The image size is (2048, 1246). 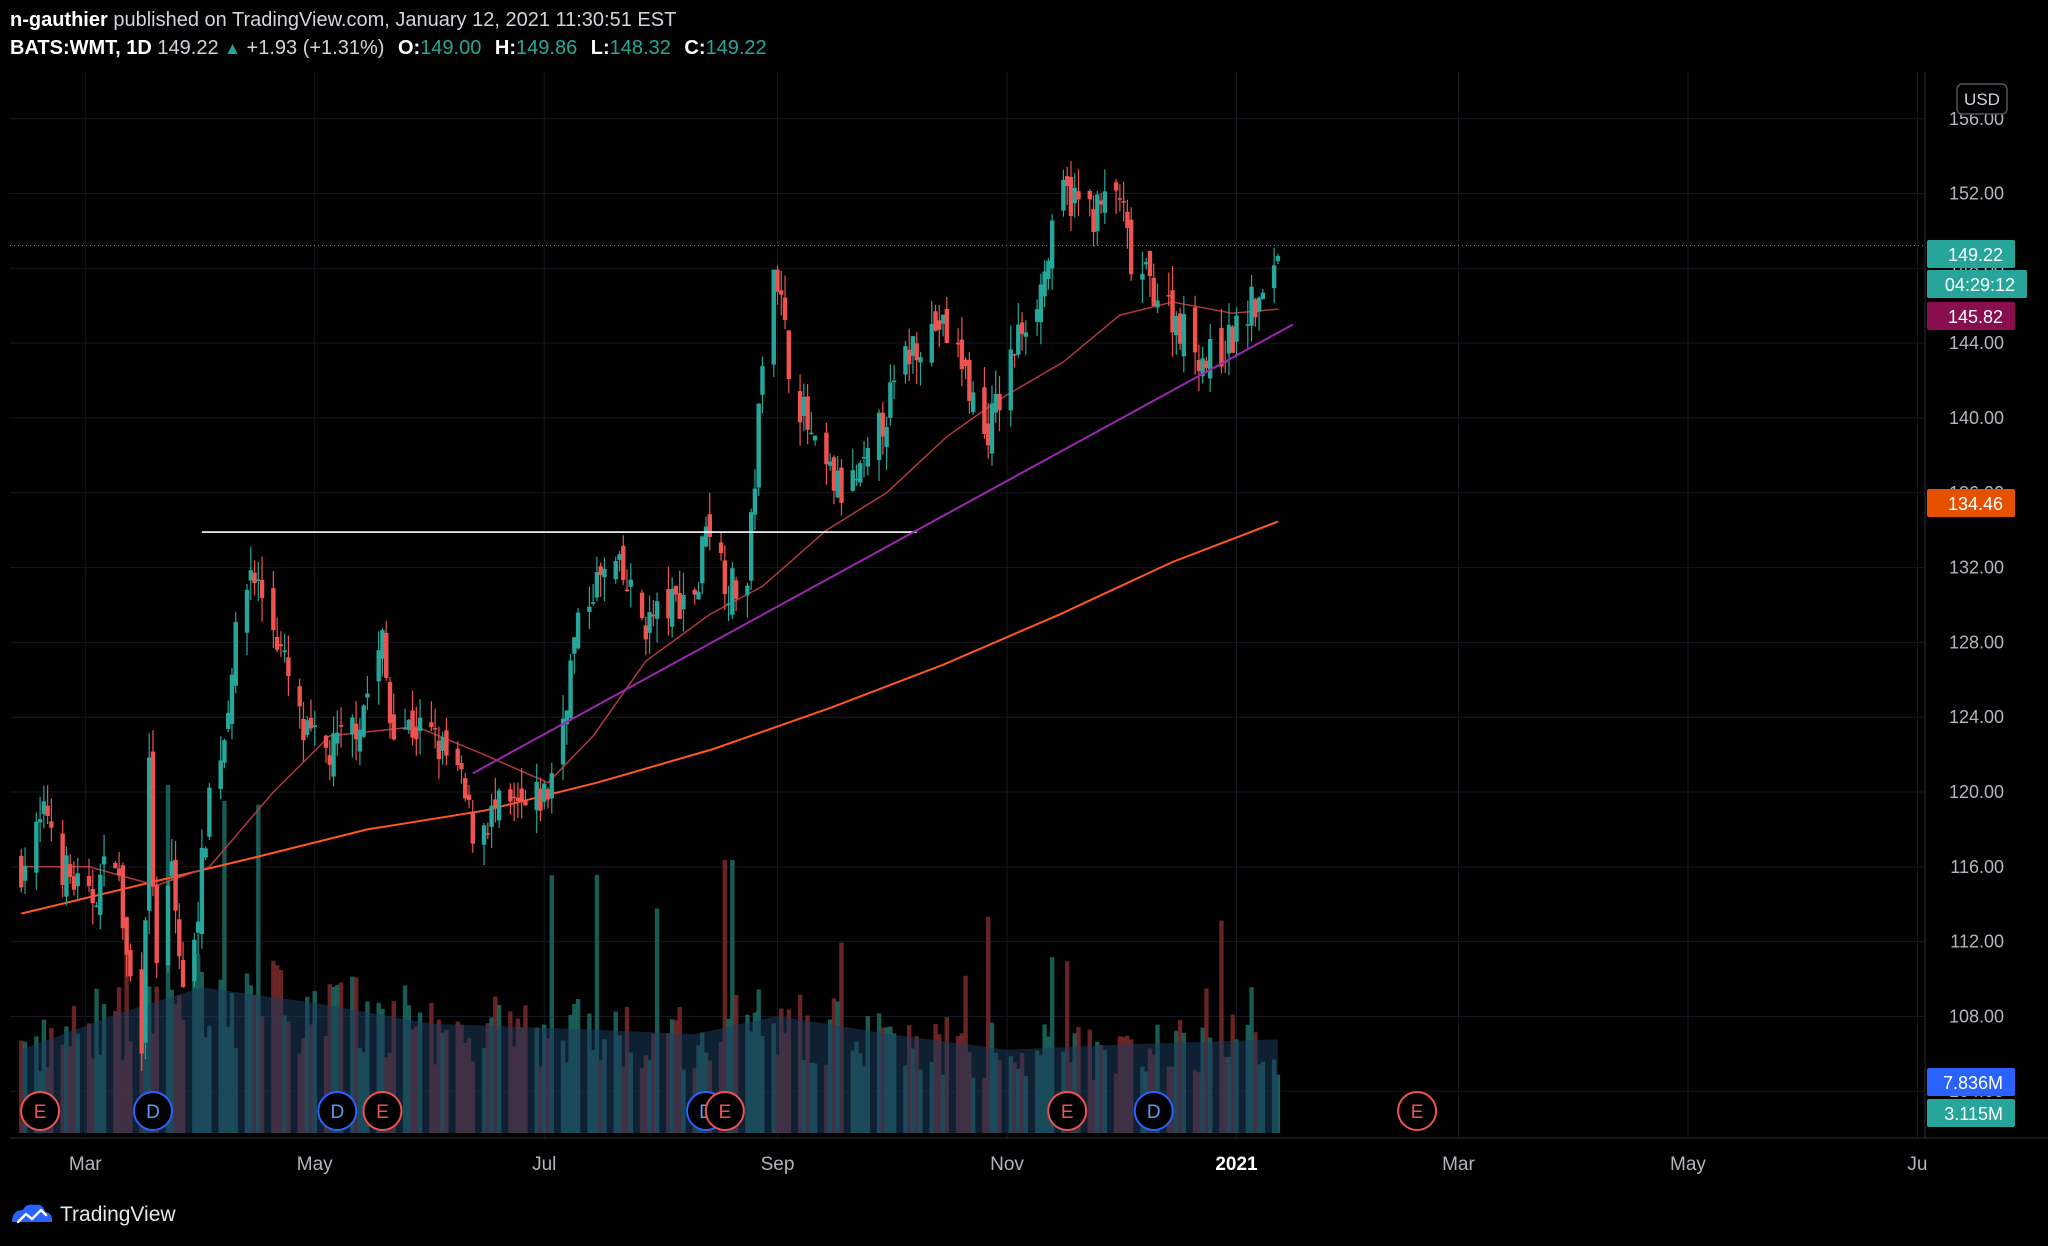 What do you see at coordinates (1917, 1164) in the screenshot?
I see `x-tick-label: Ju` at bounding box center [1917, 1164].